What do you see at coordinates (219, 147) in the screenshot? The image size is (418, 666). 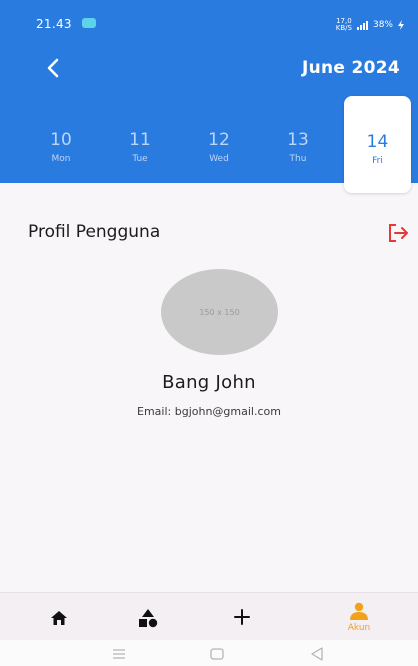 I see `day-12: 12 Wed` at bounding box center [219, 147].